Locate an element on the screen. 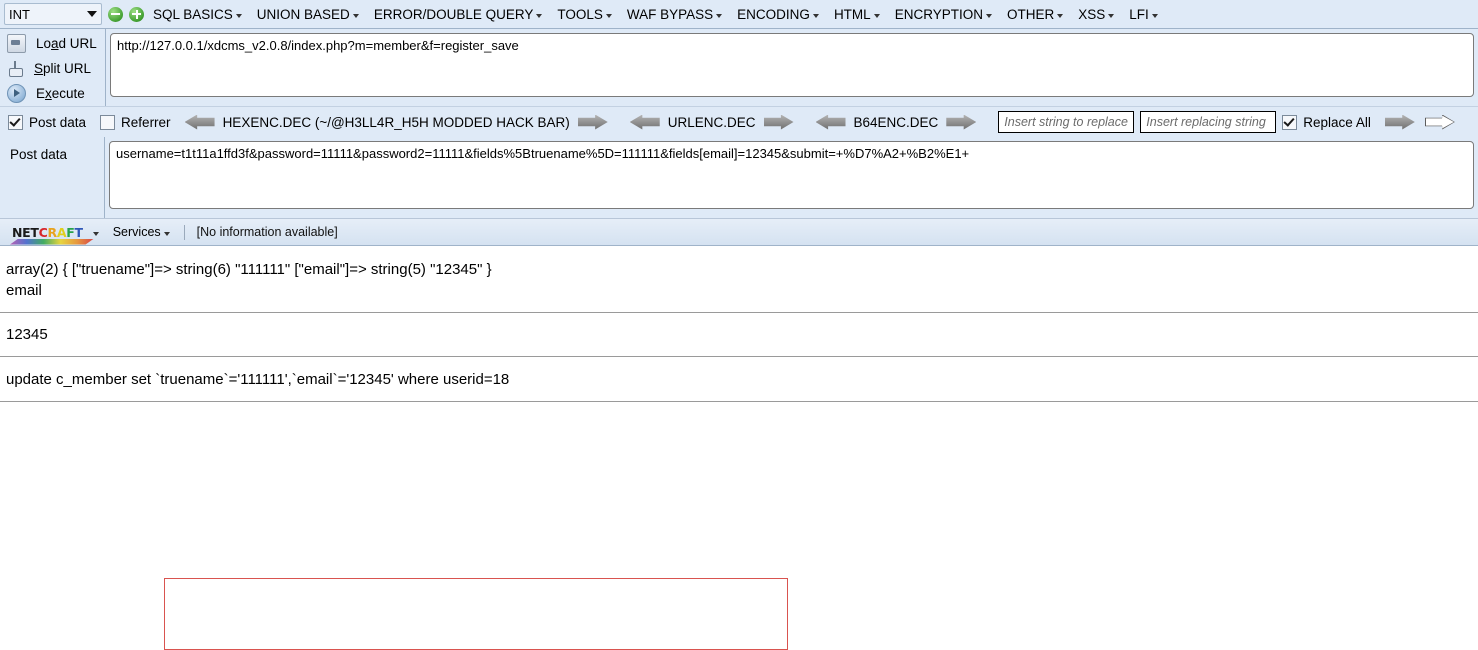  menu-encoding: ENCODING is located at coordinates (777, 14).